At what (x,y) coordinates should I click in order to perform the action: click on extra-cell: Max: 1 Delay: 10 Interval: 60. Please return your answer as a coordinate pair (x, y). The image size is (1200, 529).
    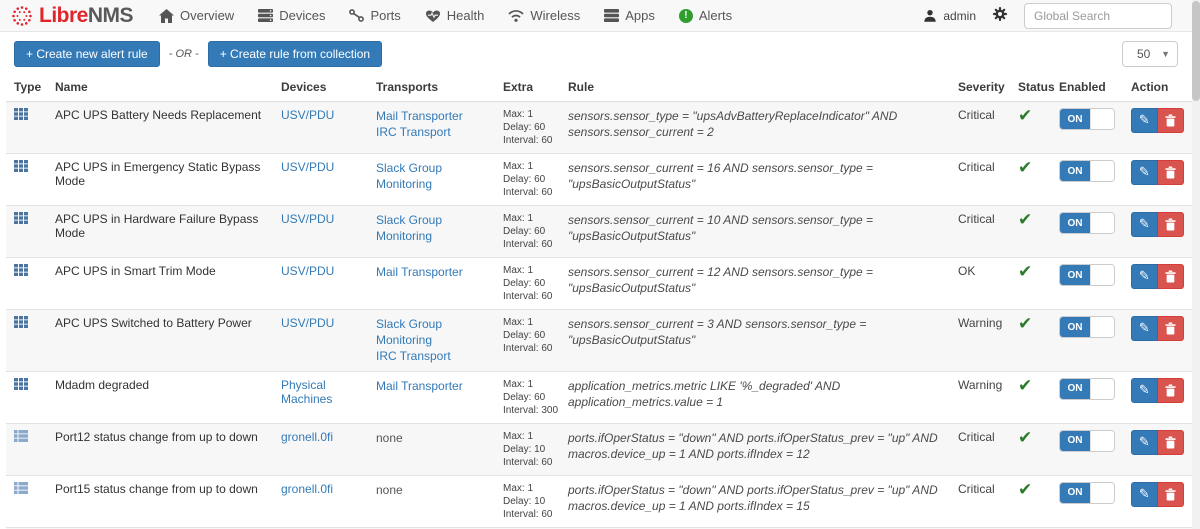
    Looking at the image, I should click on (527, 449).